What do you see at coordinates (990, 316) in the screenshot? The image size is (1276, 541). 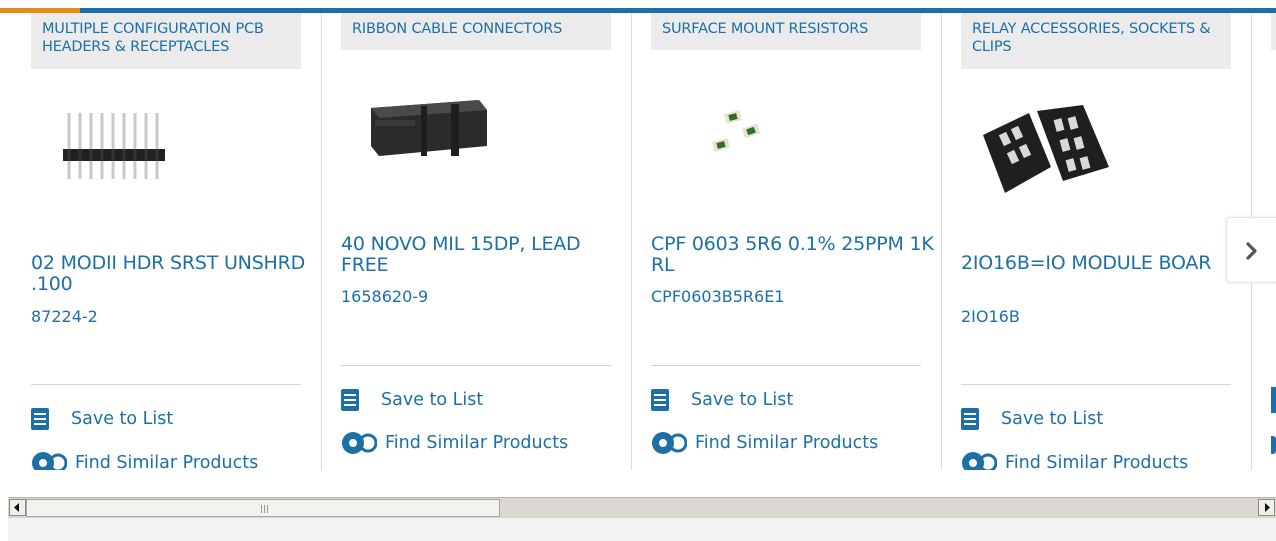 I see `part-number: 2IO16B` at bounding box center [990, 316].